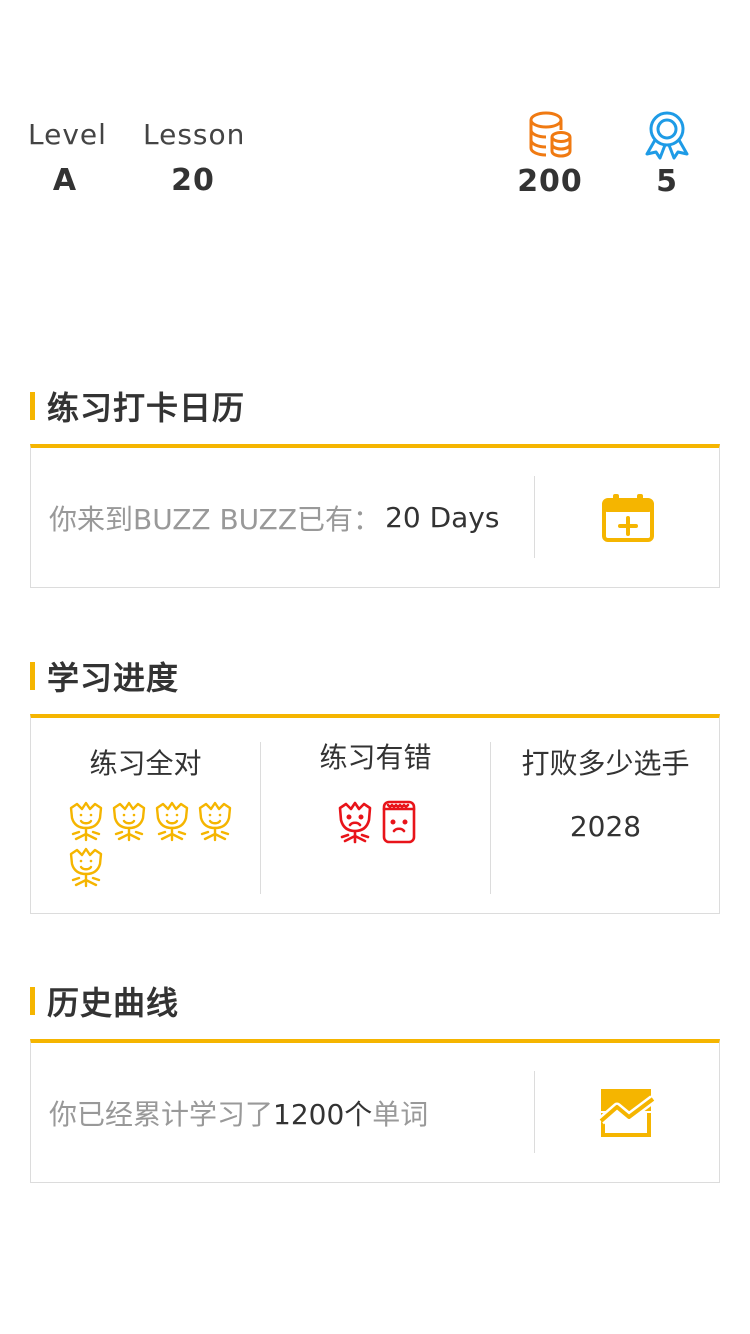  What do you see at coordinates (375, 757) in the screenshot?
I see `mistakes-label: 练习有错` at bounding box center [375, 757].